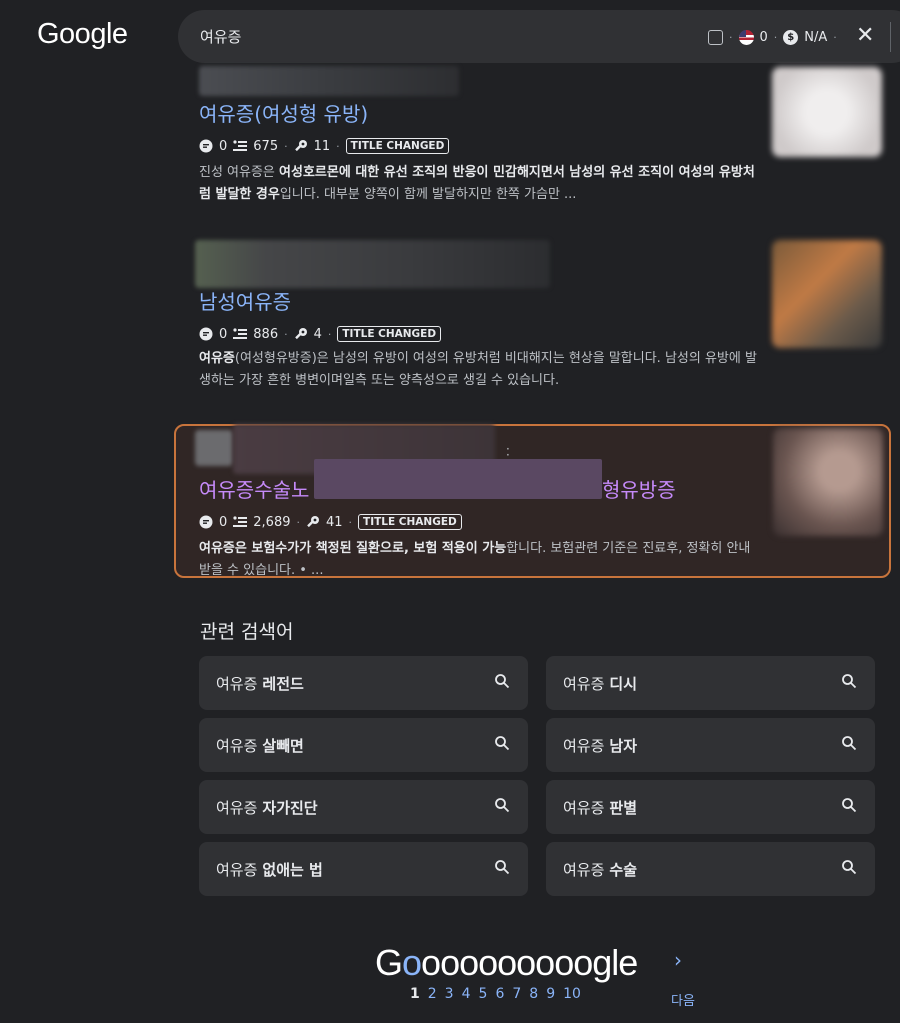  What do you see at coordinates (639, 488) in the screenshot?
I see `result-title-link-end: 형유방증` at bounding box center [639, 488].